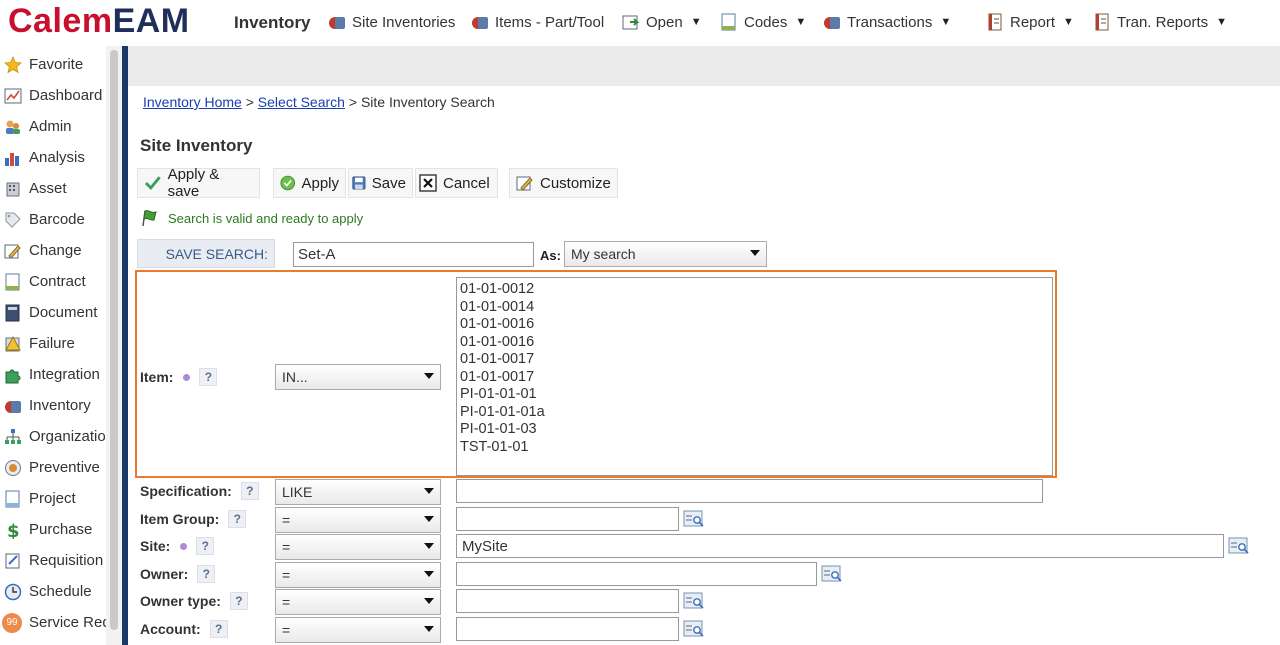  I want to click on chevron-down-icon: ▼, so click(1068, 22).